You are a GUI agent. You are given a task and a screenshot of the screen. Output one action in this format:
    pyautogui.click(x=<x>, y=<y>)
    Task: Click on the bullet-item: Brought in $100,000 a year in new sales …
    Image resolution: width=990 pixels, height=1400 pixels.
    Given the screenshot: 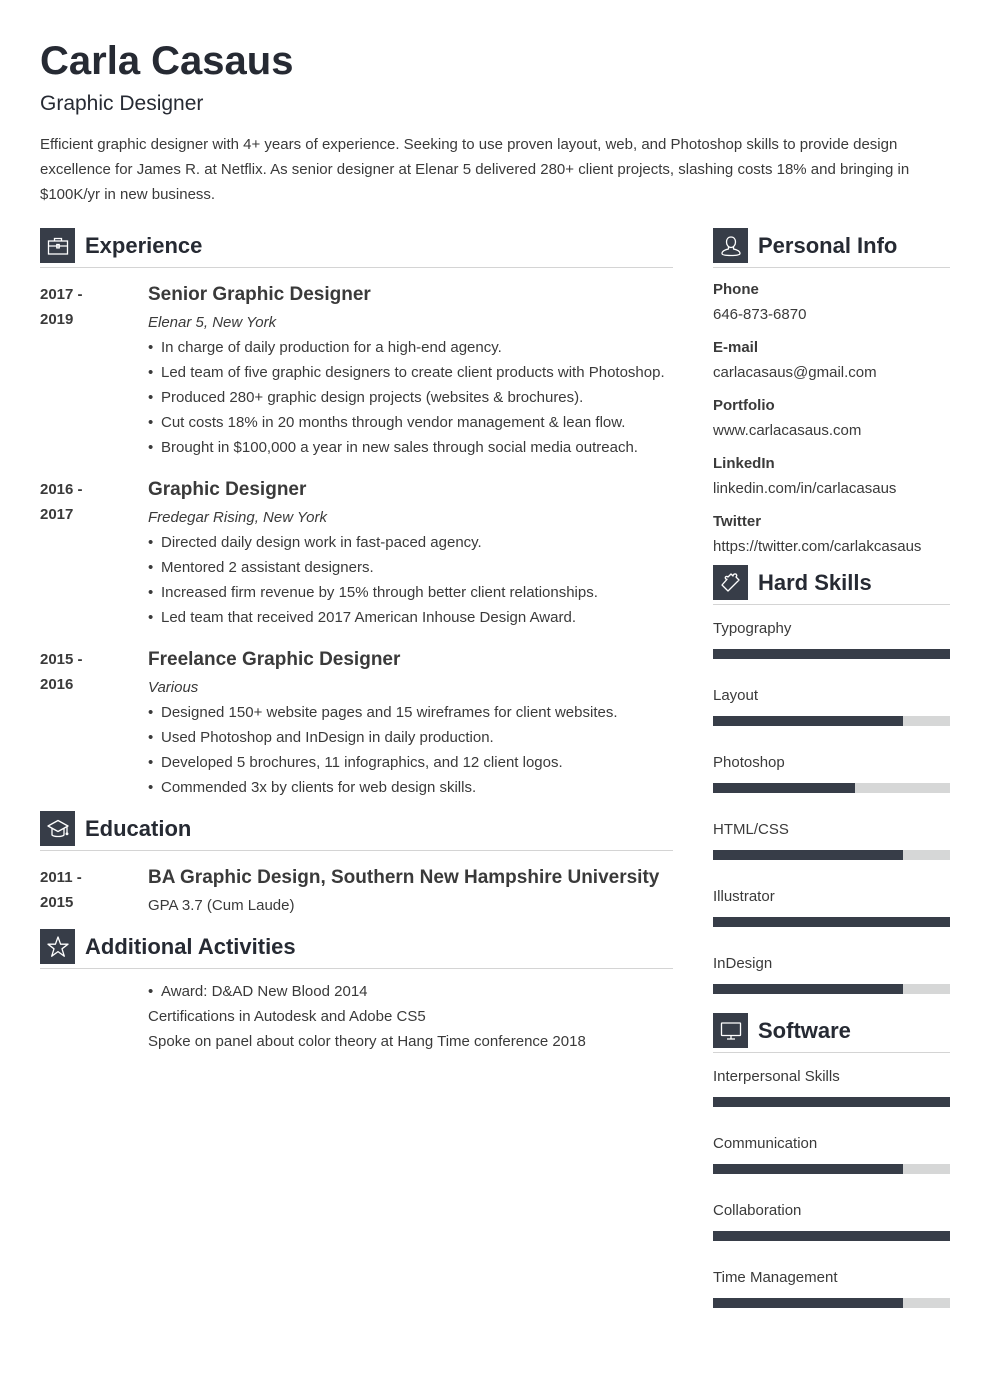 What is the action you would take?
    pyautogui.click(x=410, y=447)
    